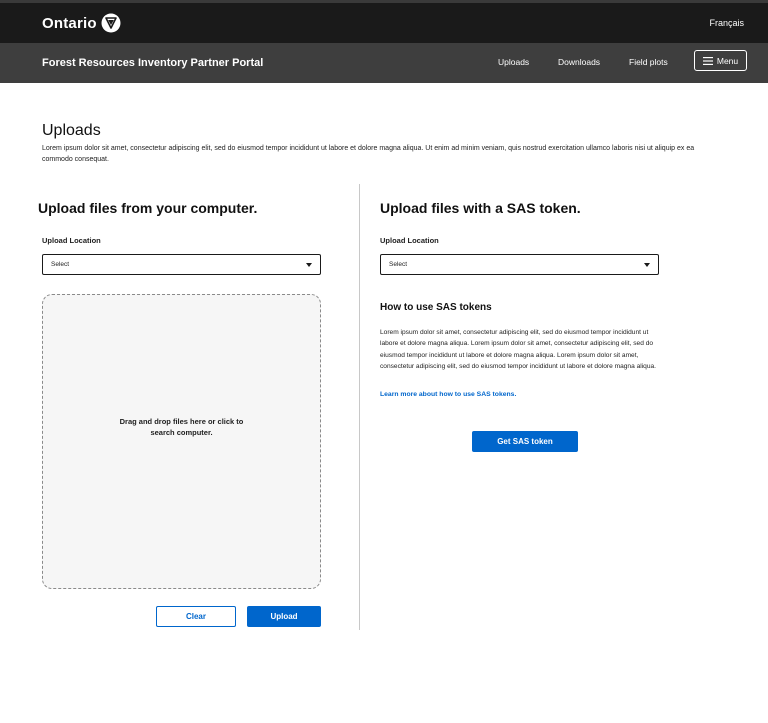 The image size is (768, 723). What do you see at coordinates (480, 208) in the screenshot?
I see `sas-upload-heading: Upload files with a SAS token.` at bounding box center [480, 208].